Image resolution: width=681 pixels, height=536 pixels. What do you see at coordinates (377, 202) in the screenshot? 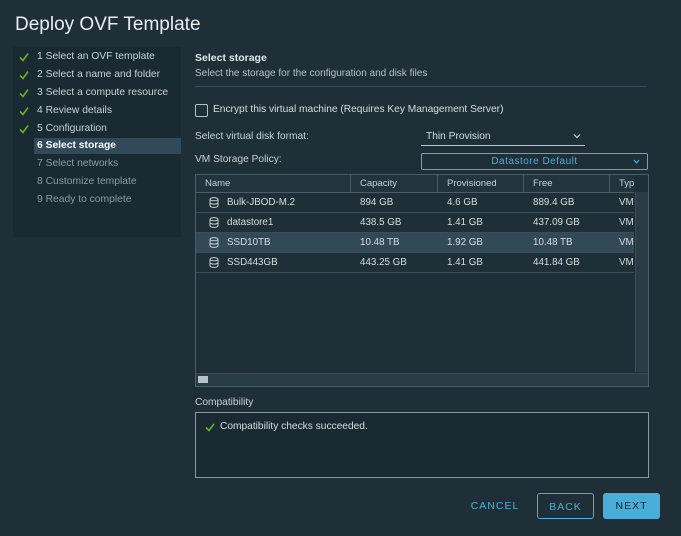
I see `cell-capacity: 894 GB` at bounding box center [377, 202].